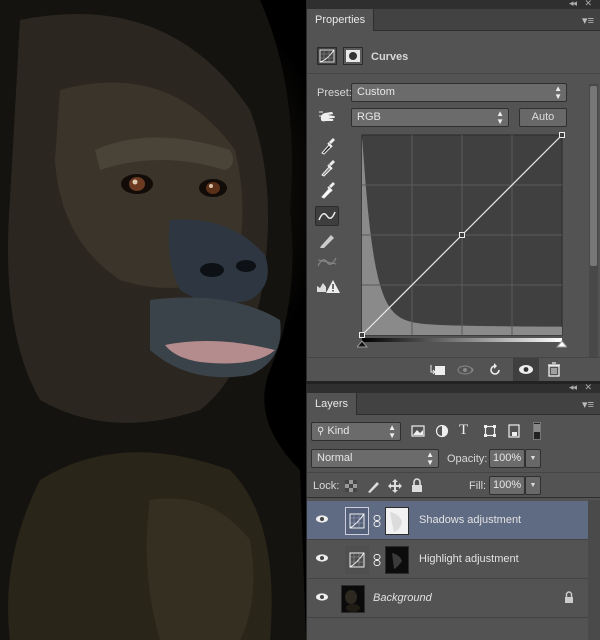 Image resolution: width=600 pixels, height=640 pixels. What do you see at coordinates (397, 560) in the screenshot?
I see `highlight-mask-thumbnail` at bounding box center [397, 560].